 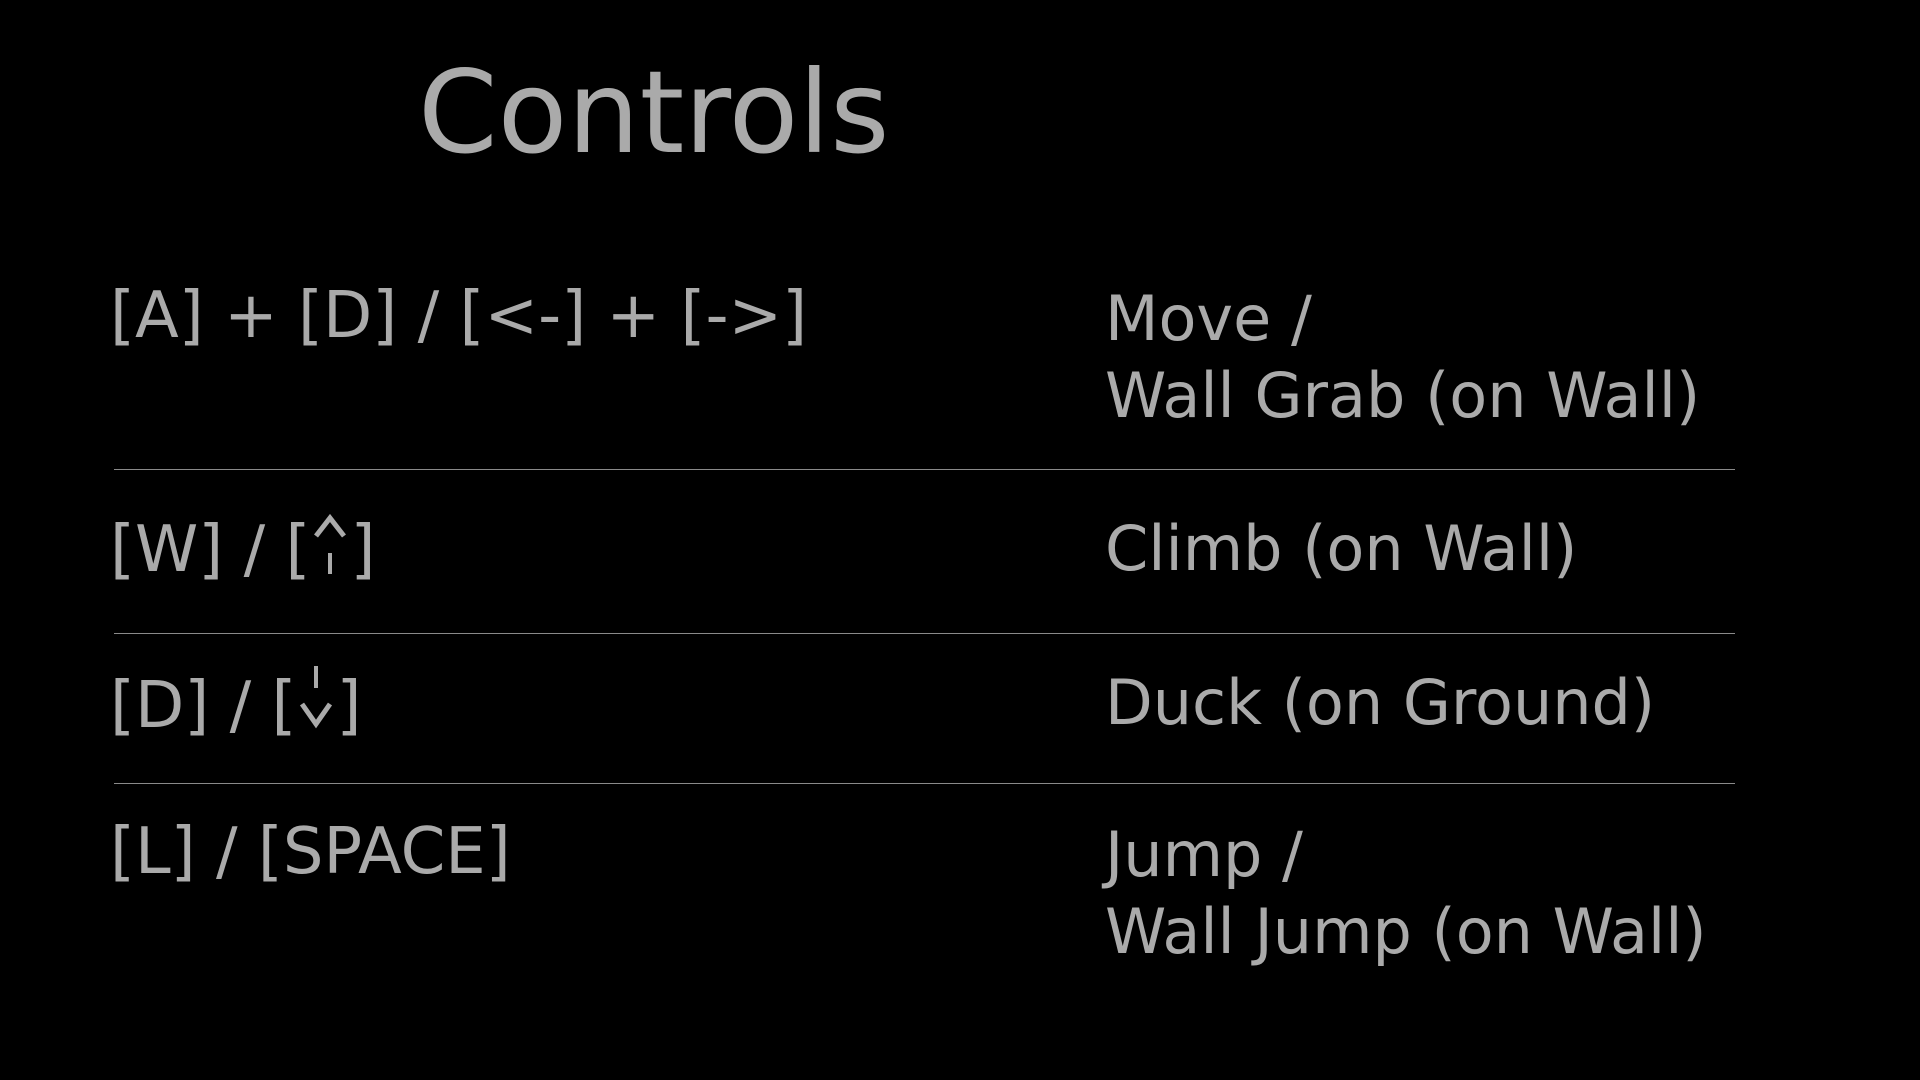 What do you see at coordinates (203, 705) in the screenshot?
I see `key-binding-prefix: [D] / [` at bounding box center [203, 705].